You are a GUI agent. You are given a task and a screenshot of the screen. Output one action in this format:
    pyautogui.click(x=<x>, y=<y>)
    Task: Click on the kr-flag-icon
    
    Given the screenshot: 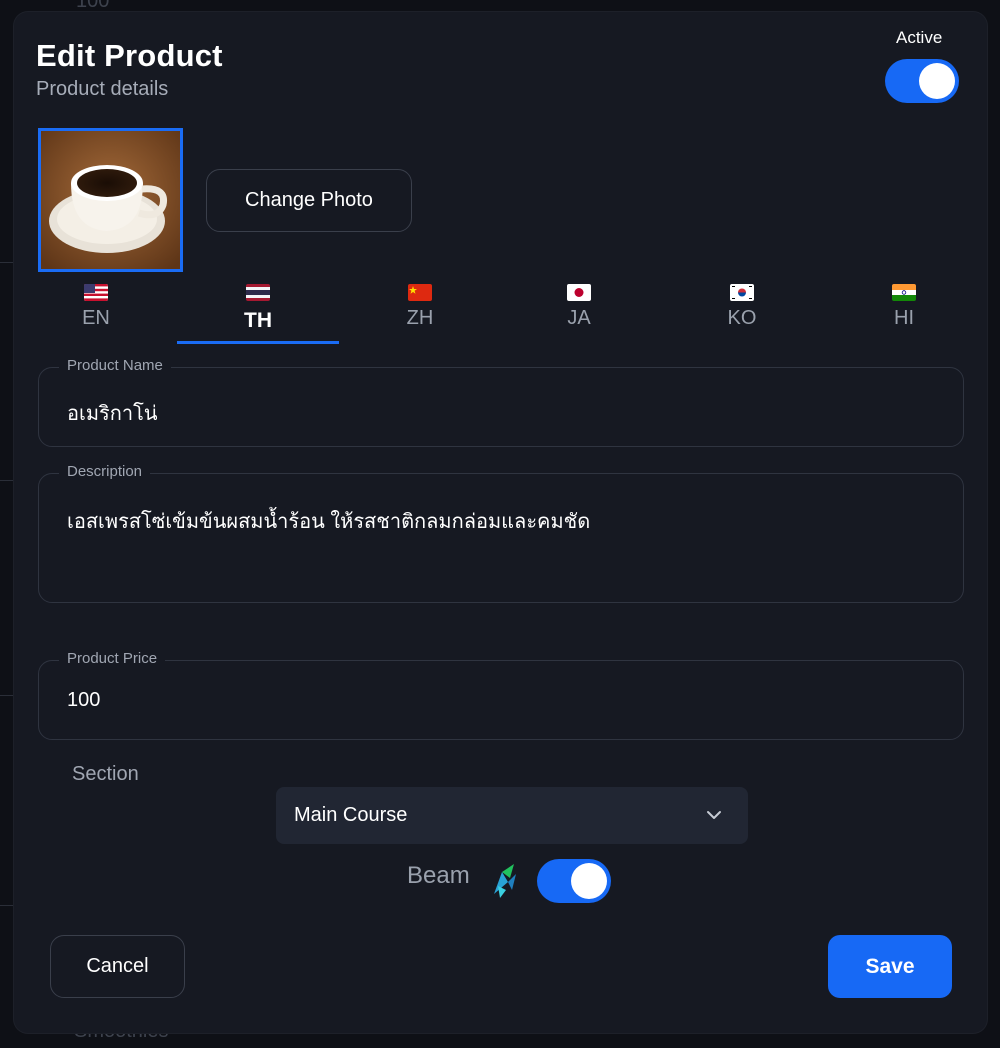 What is the action you would take?
    pyautogui.click(x=742, y=292)
    